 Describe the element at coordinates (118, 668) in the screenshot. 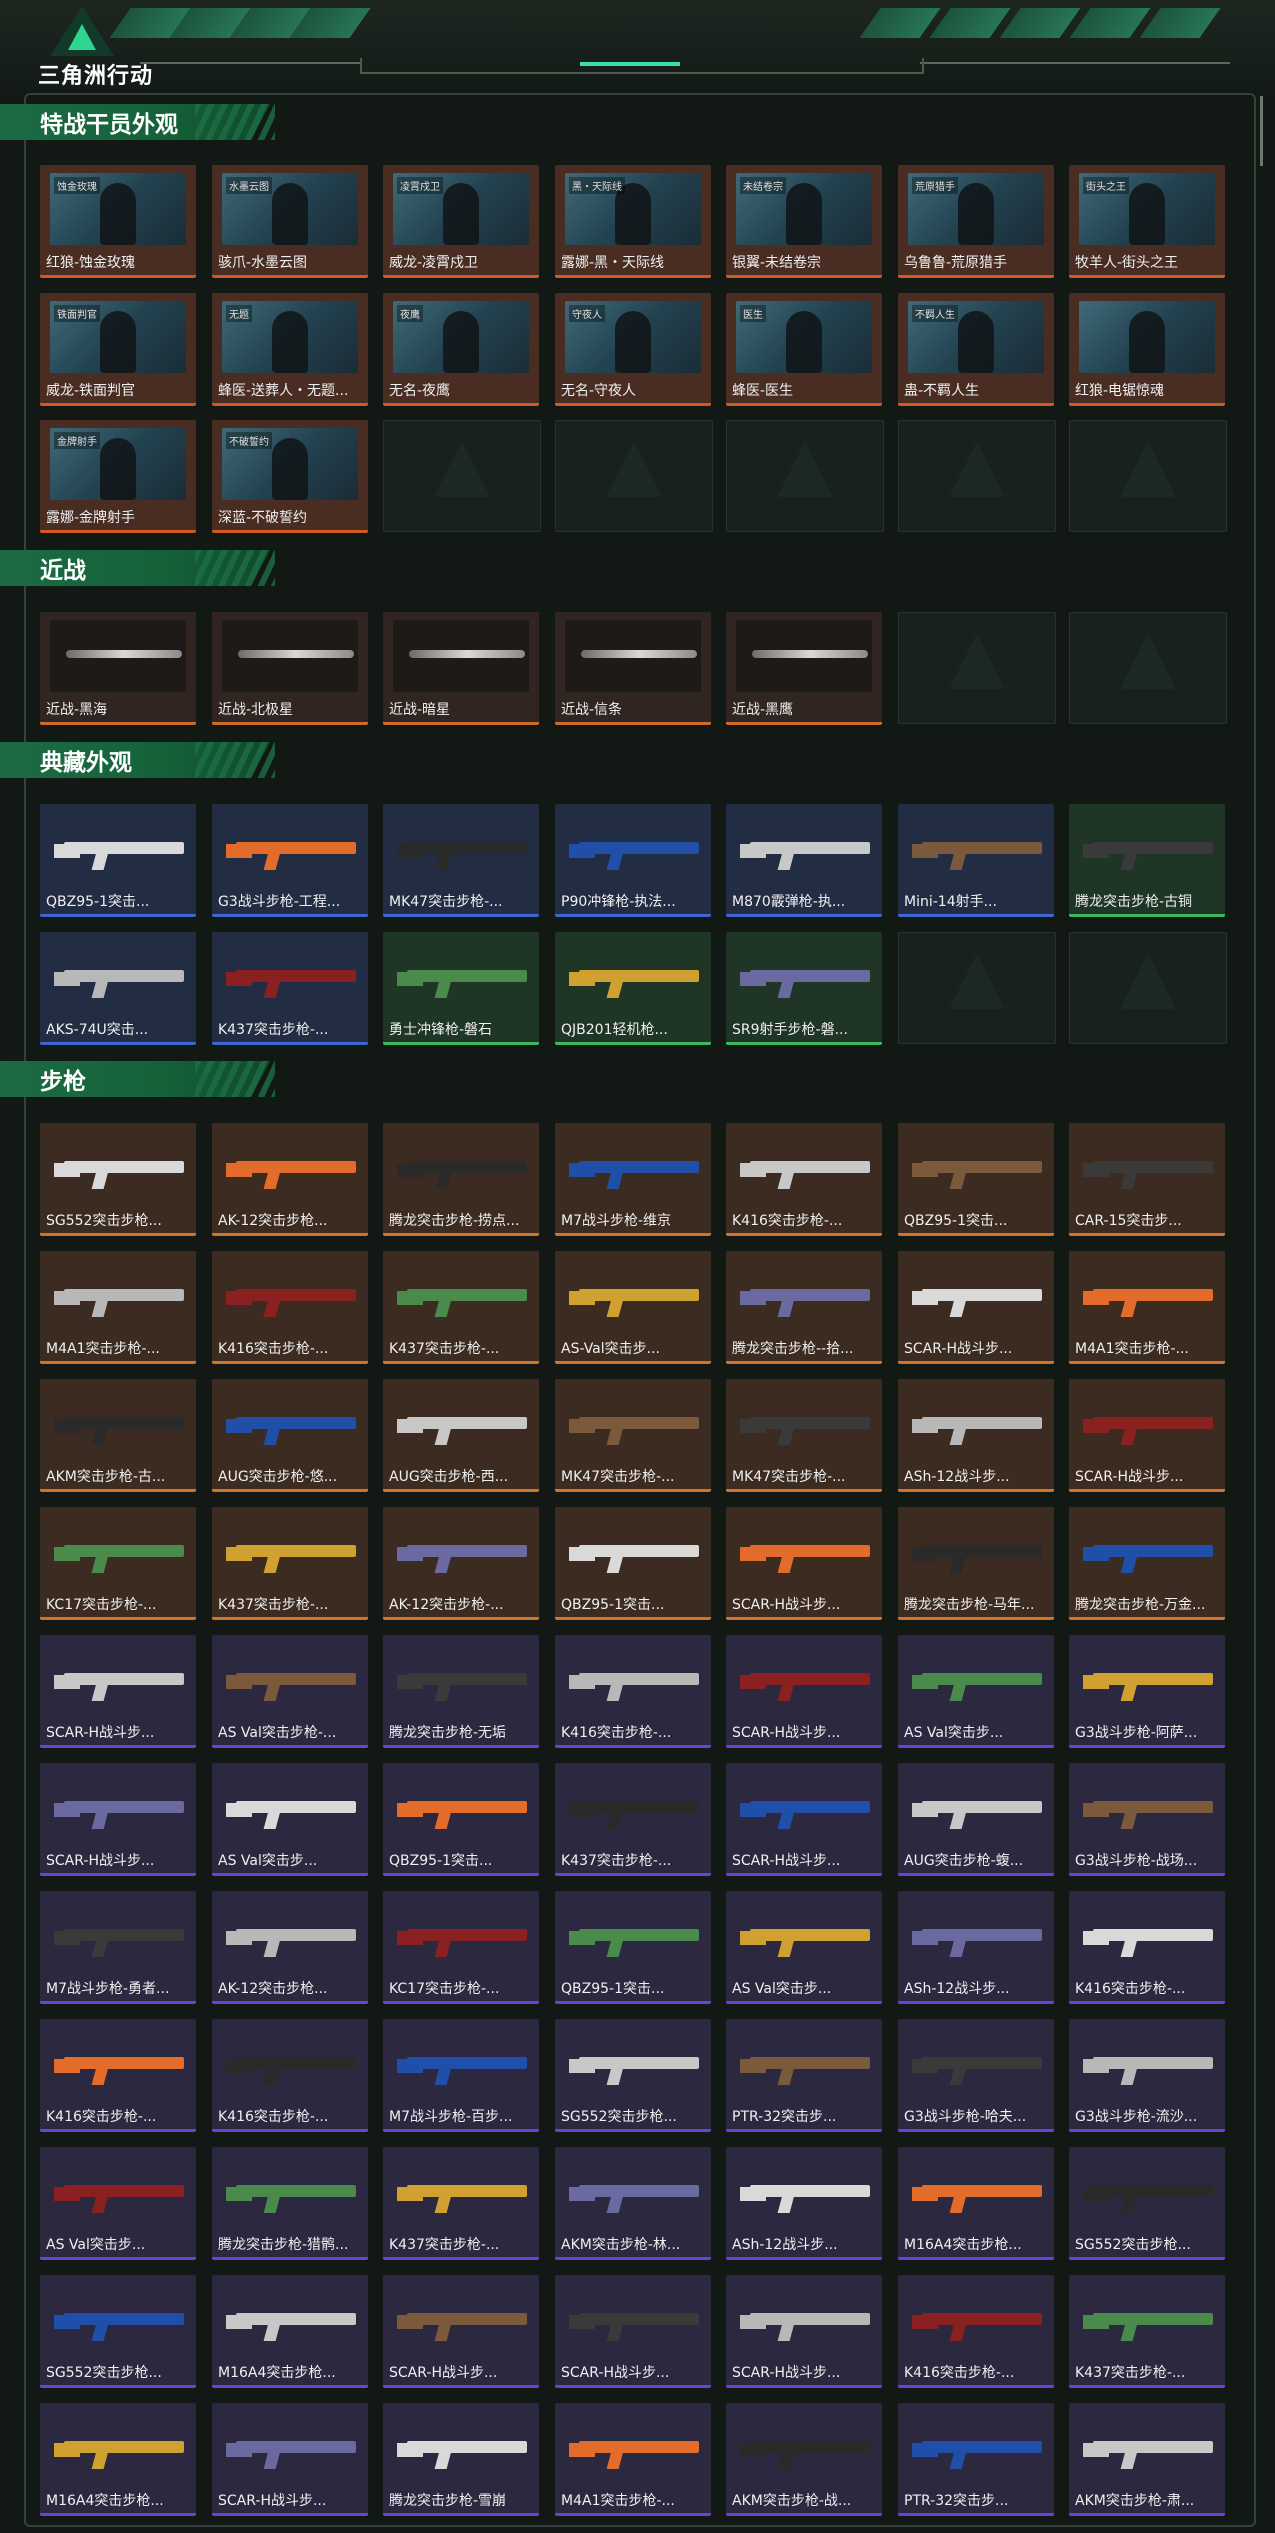

I see `melee-skin-card: 近战-黑海` at that location.